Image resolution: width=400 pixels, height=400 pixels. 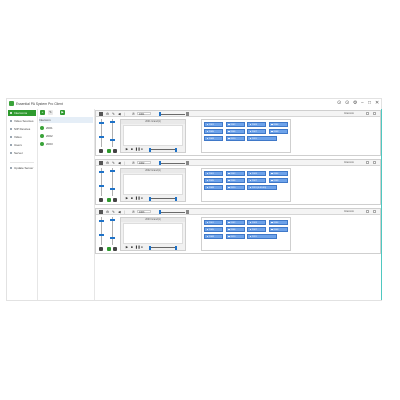 What do you see at coordinates (50, 112) in the screenshot?
I see `edit-icon: ✎` at bounding box center [50, 112].